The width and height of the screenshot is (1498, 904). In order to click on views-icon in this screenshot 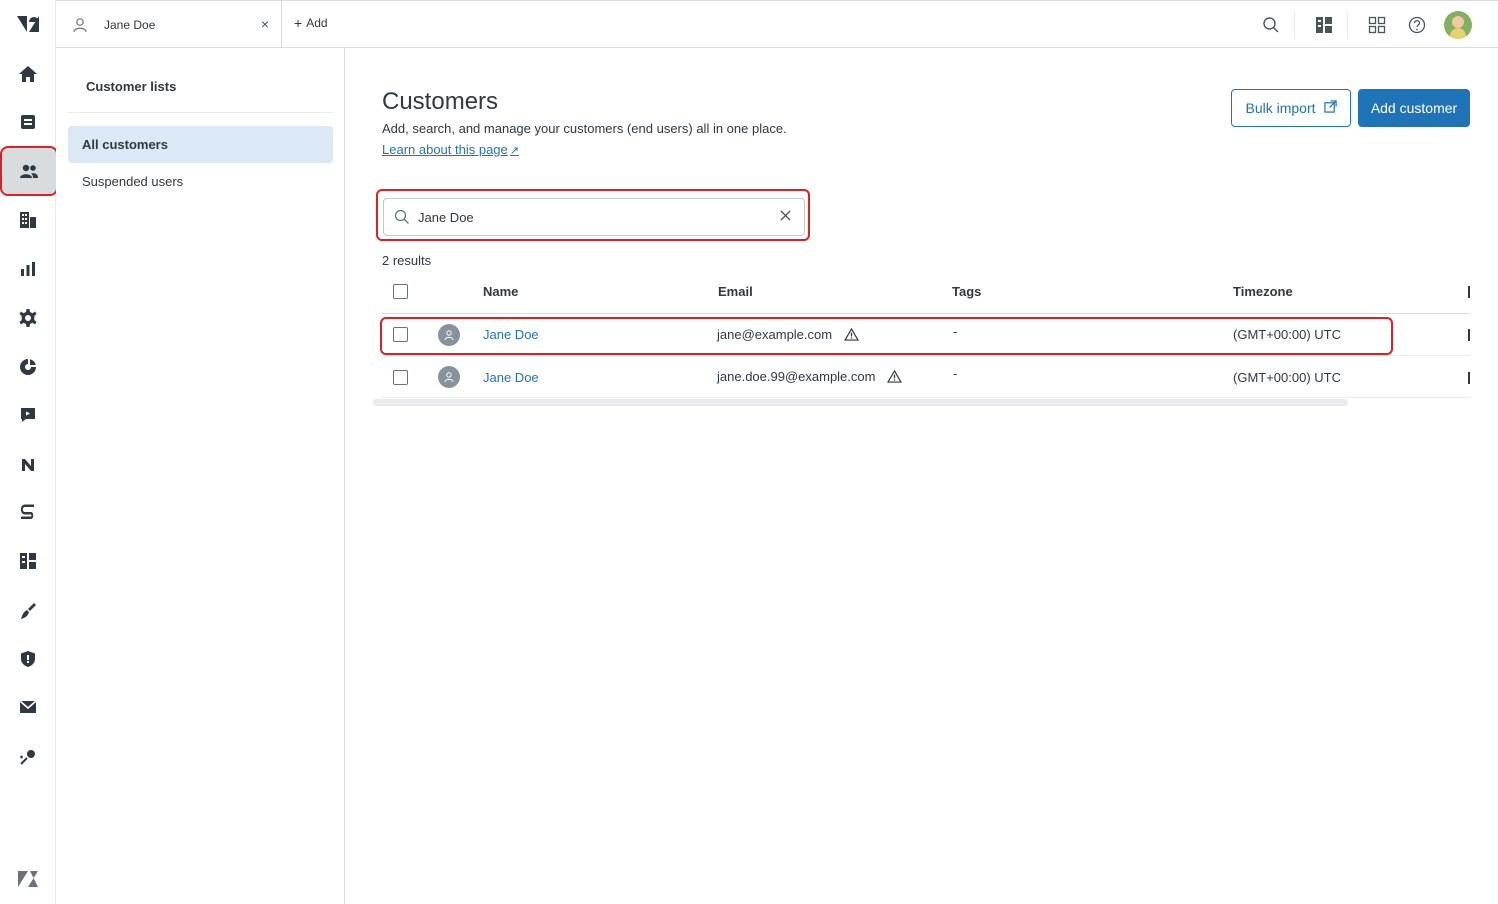, I will do `click(28, 122)`.